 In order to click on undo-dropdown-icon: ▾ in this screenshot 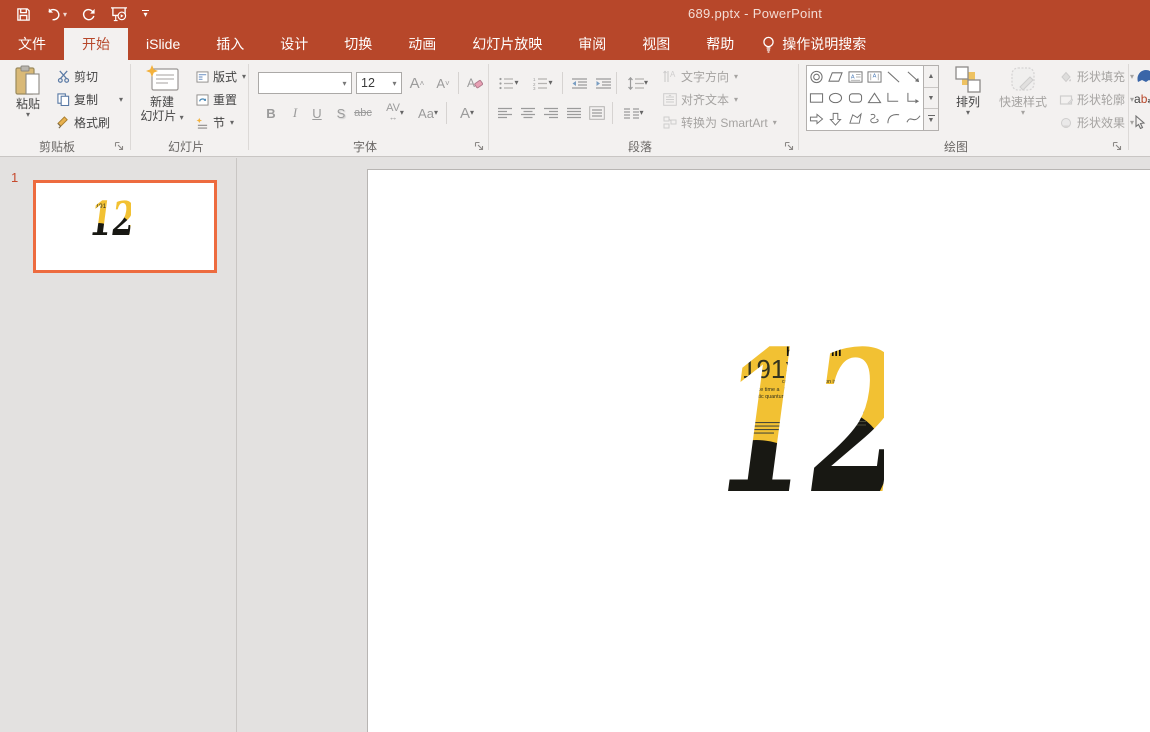, I will do `click(65, 14)`.